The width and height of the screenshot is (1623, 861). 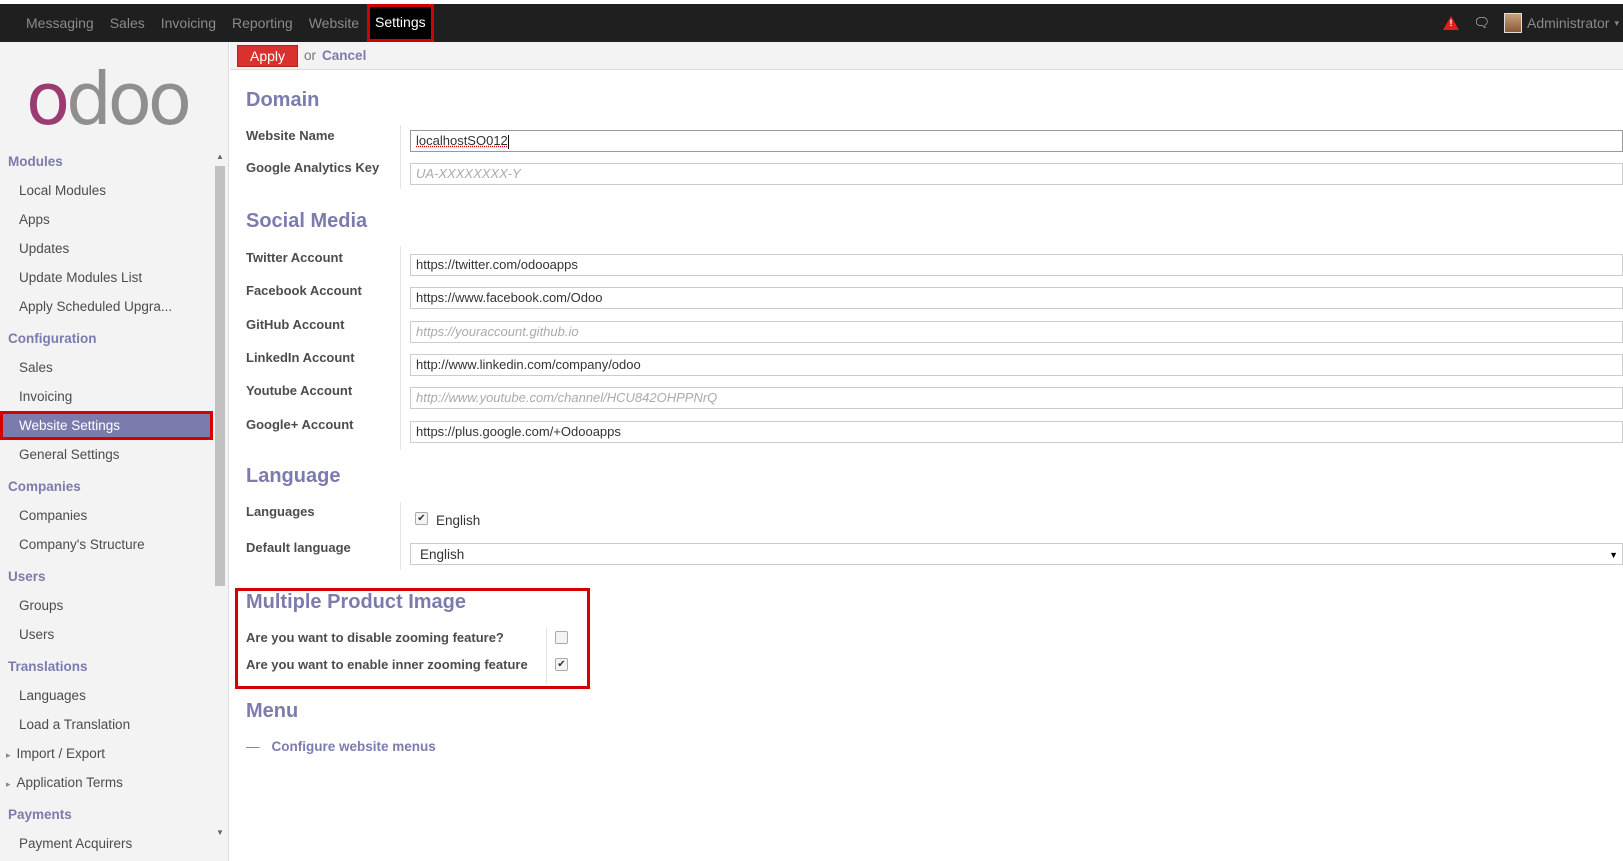 What do you see at coordinates (106, 515) in the screenshot?
I see `sidebar-item-companies: Companies` at bounding box center [106, 515].